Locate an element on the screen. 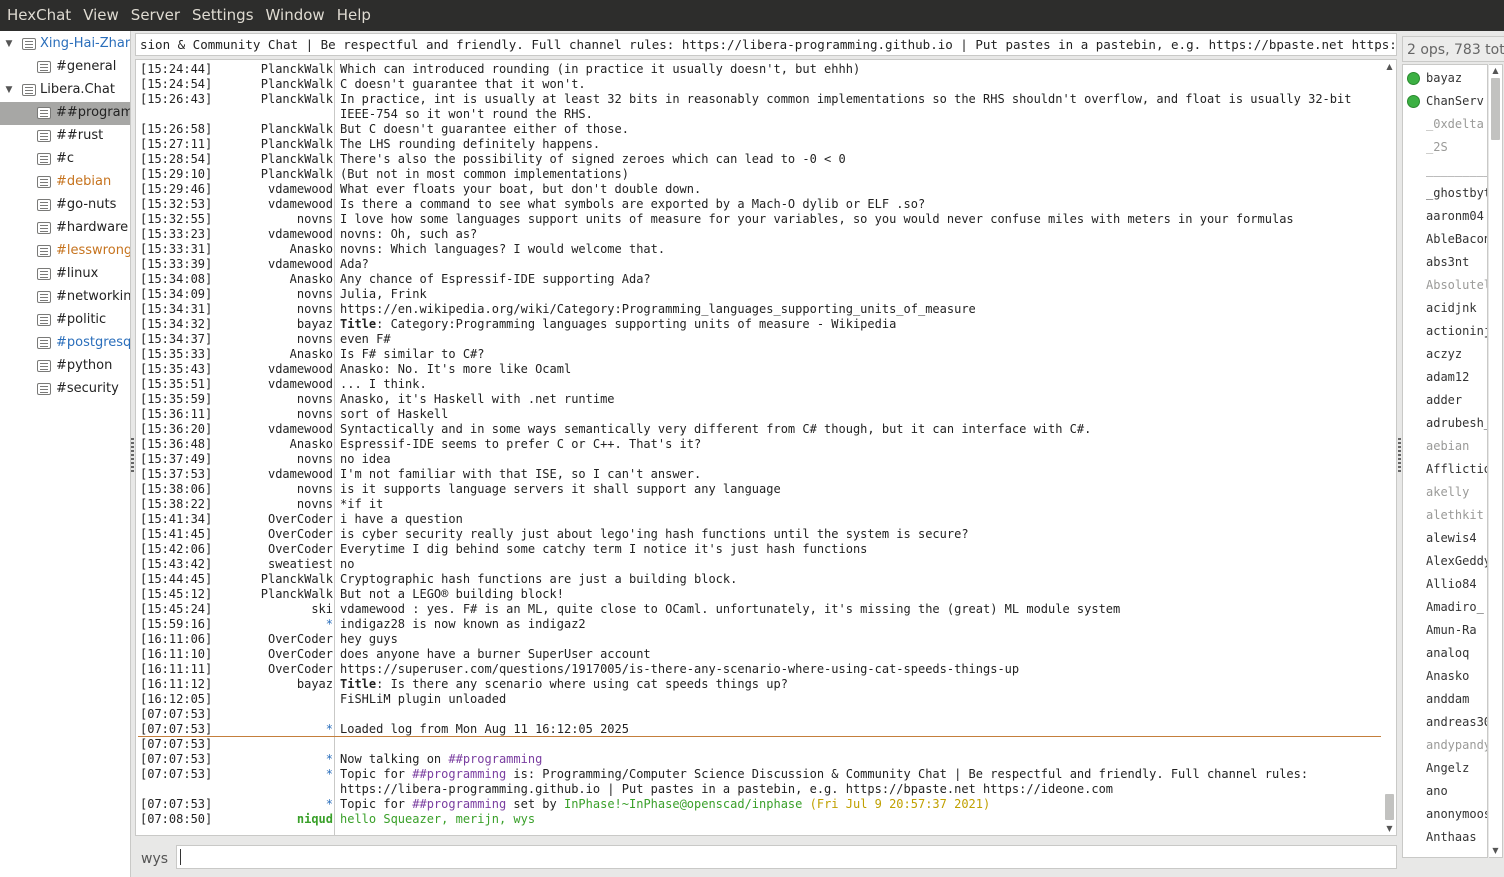  channel-row: #general is located at coordinates (65, 67).